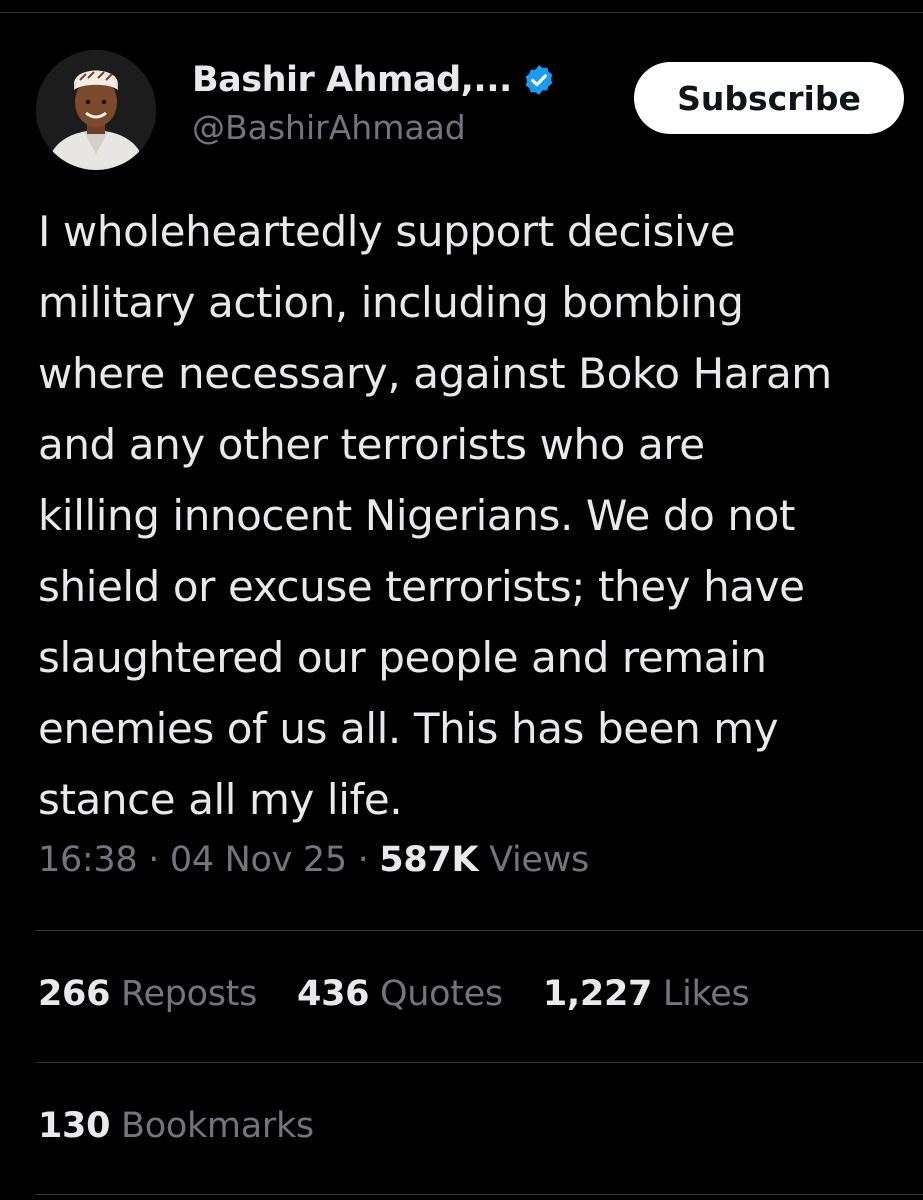  Describe the element at coordinates (74, 1126) in the screenshot. I see `bookmarks-count: 130` at that location.